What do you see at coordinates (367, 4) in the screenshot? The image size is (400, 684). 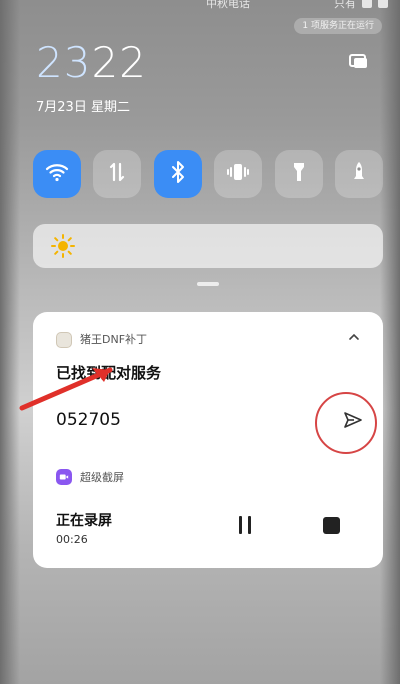 I see `signal-icon` at bounding box center [367, 4].